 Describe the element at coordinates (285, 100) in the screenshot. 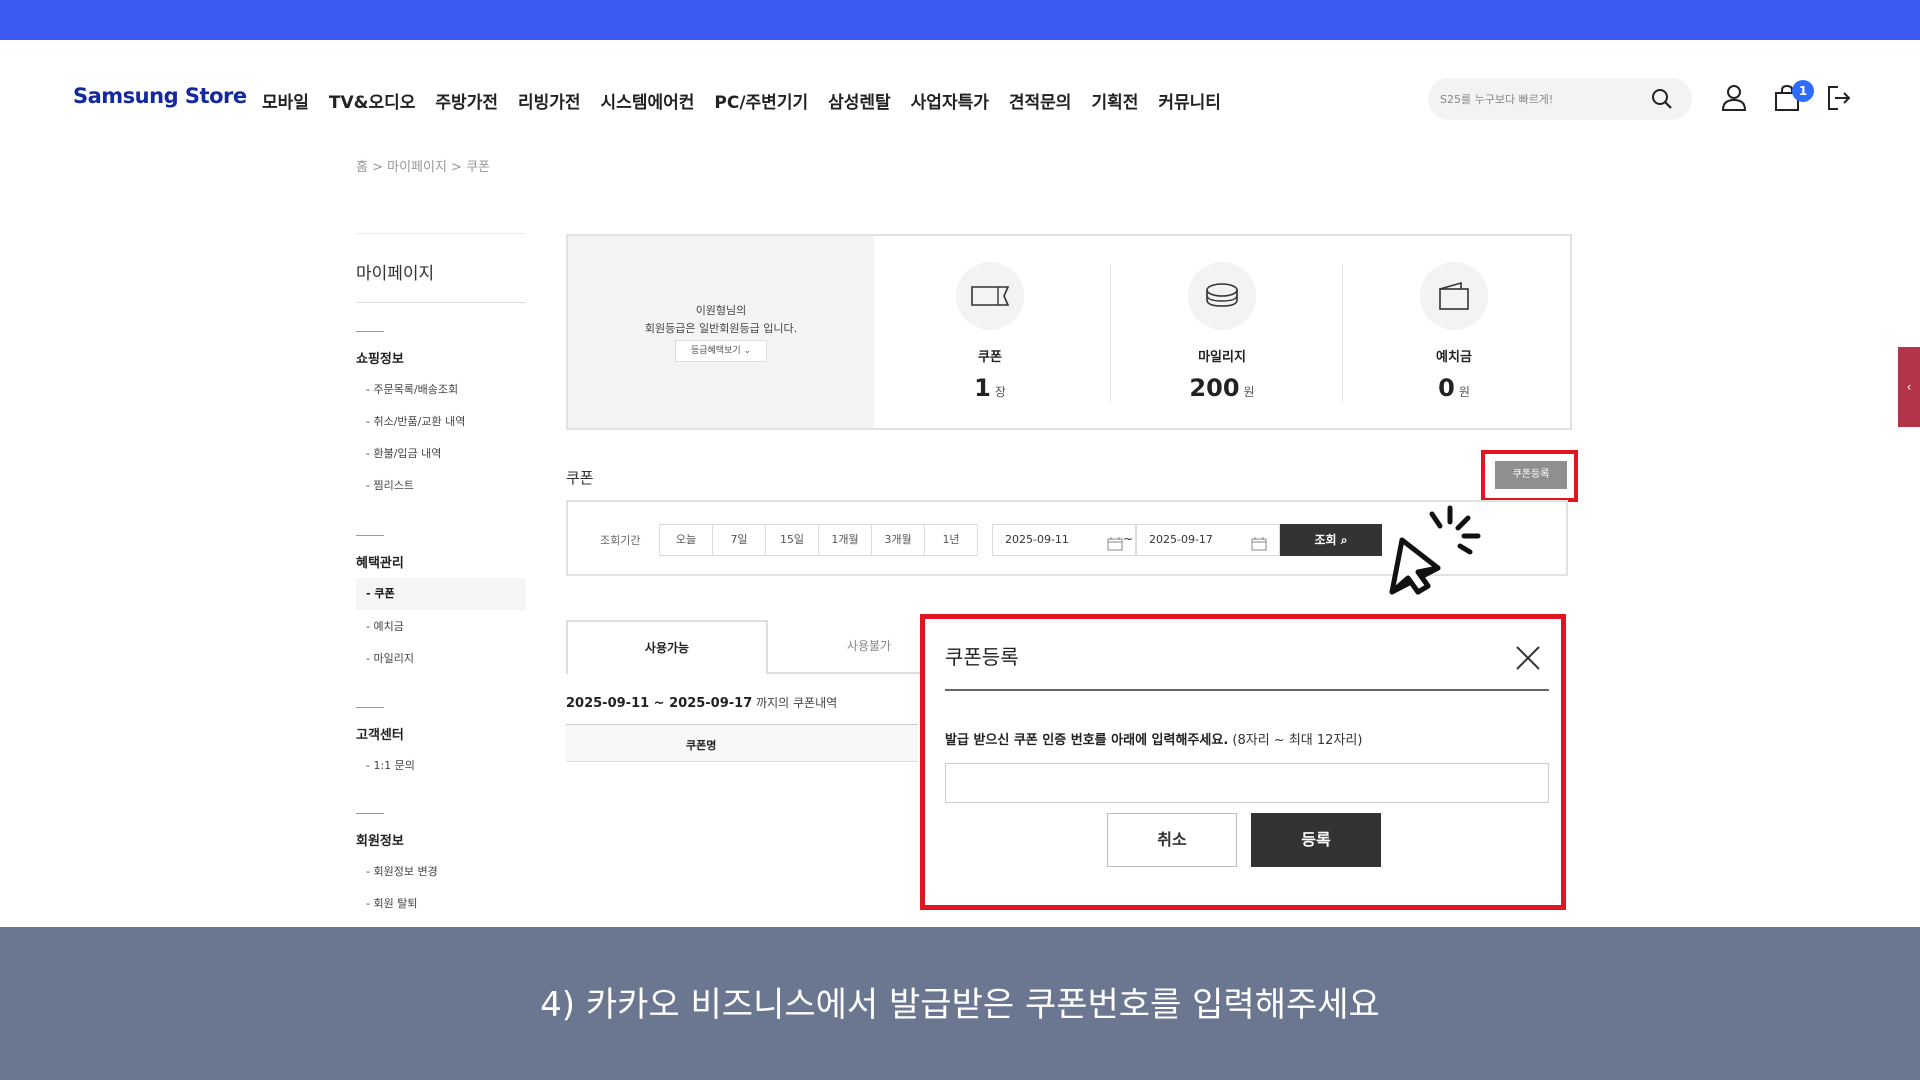

I see `nav-mobile: 모바일` at that location.